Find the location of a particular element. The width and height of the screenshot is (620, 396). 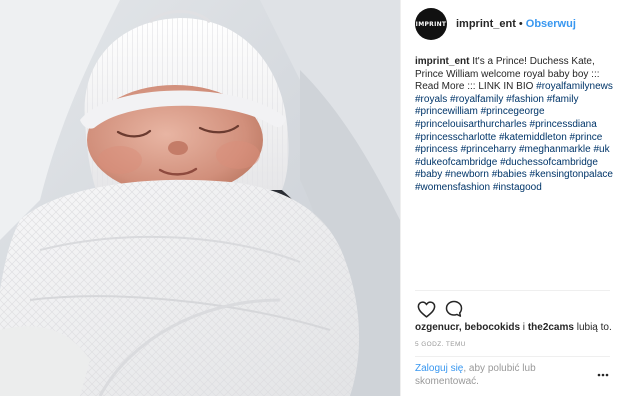

comment-button is located at coordinates (454, 309).